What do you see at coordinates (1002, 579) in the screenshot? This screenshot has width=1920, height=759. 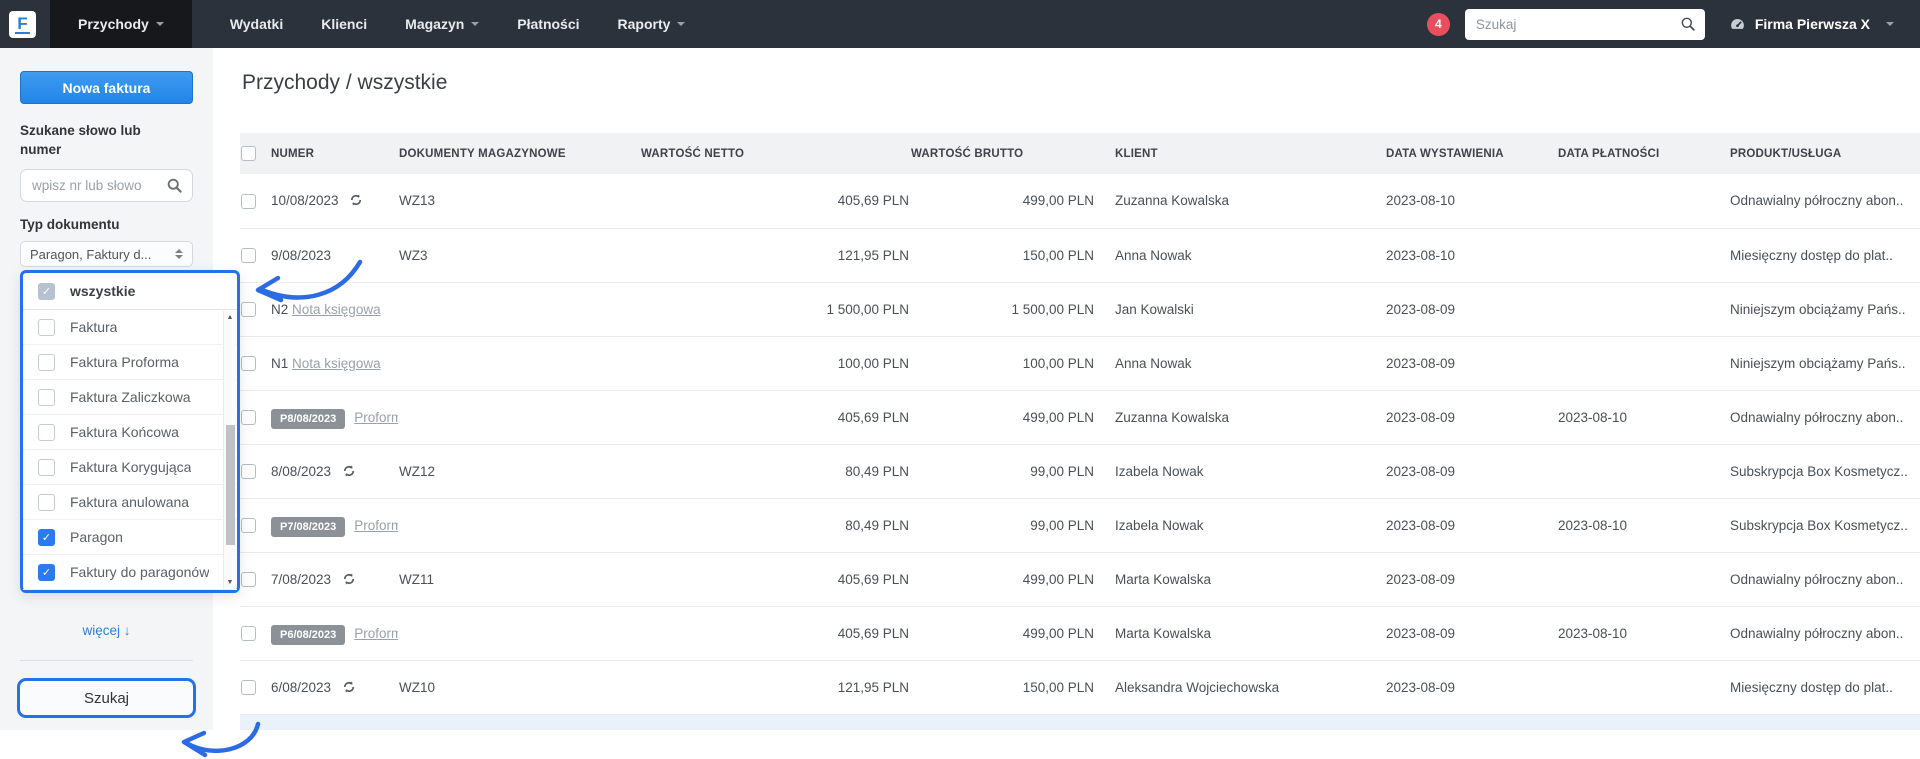 I see `cell-brutto: 499,00 PLN` at bounding box center [1002, 579].